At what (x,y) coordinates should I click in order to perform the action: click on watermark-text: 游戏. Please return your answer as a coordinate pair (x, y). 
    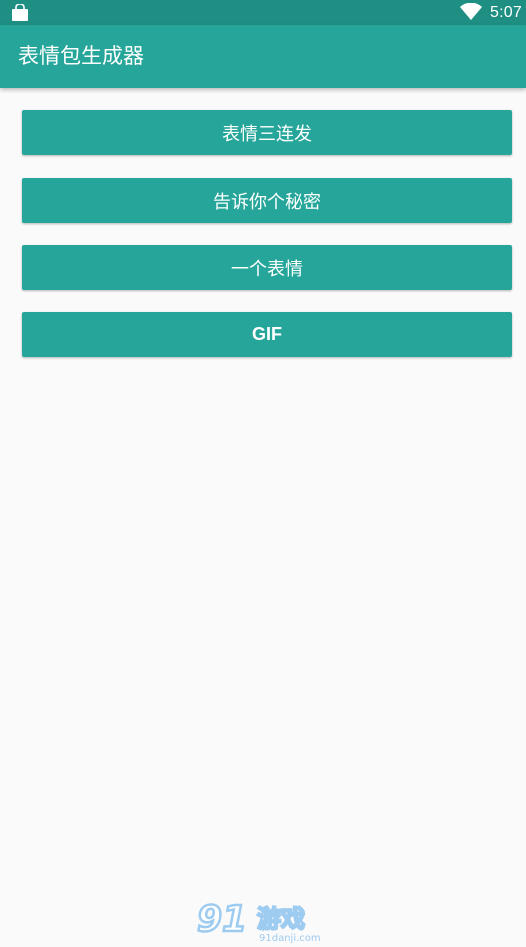
    Looking at the image, I should click on (281, 919).